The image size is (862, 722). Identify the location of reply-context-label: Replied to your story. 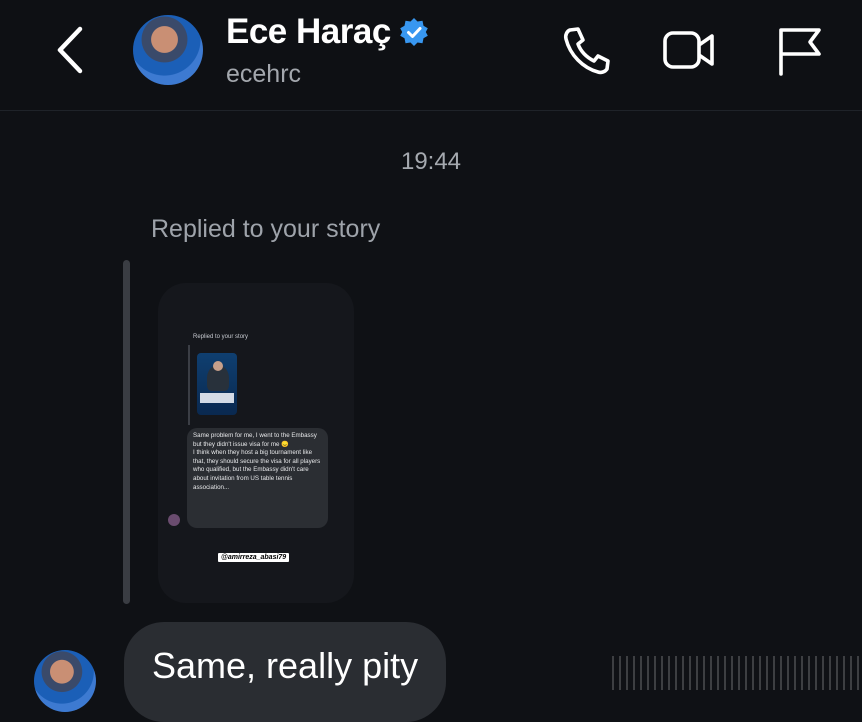
(266, 229).